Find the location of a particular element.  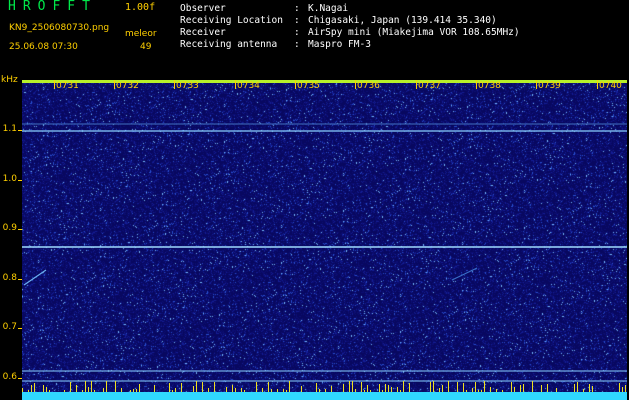

baseline-band is located at coordinates (324, 396).